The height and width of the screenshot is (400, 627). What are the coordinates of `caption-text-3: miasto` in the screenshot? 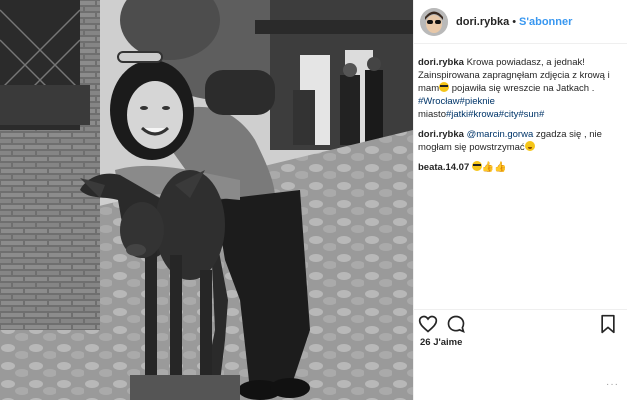 It's located at (432, 114).